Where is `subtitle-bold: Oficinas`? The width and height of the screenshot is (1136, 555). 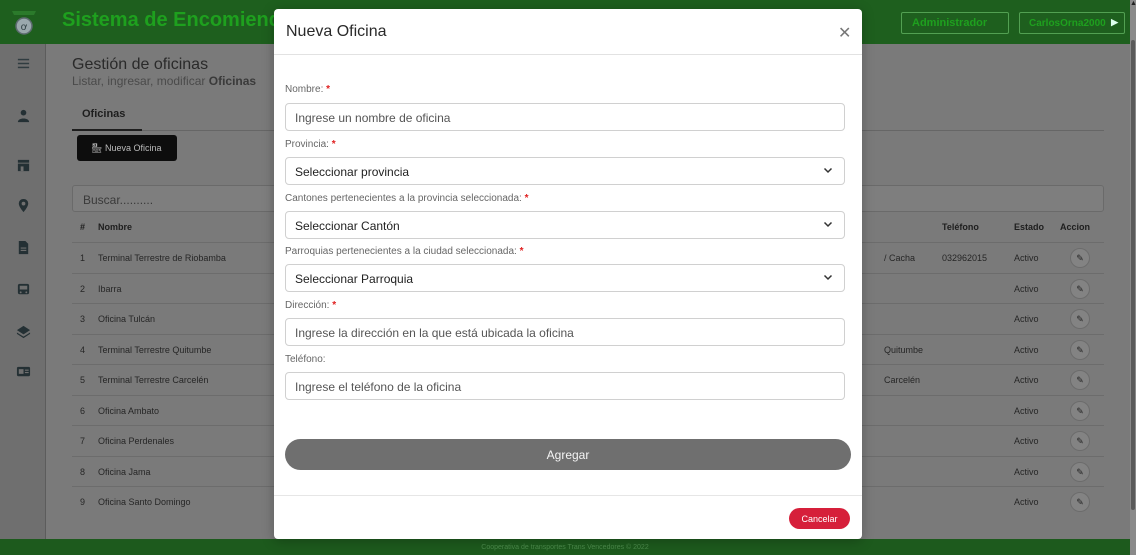
subtitle-bold: Oficinas is located at coordinates (232, 81).